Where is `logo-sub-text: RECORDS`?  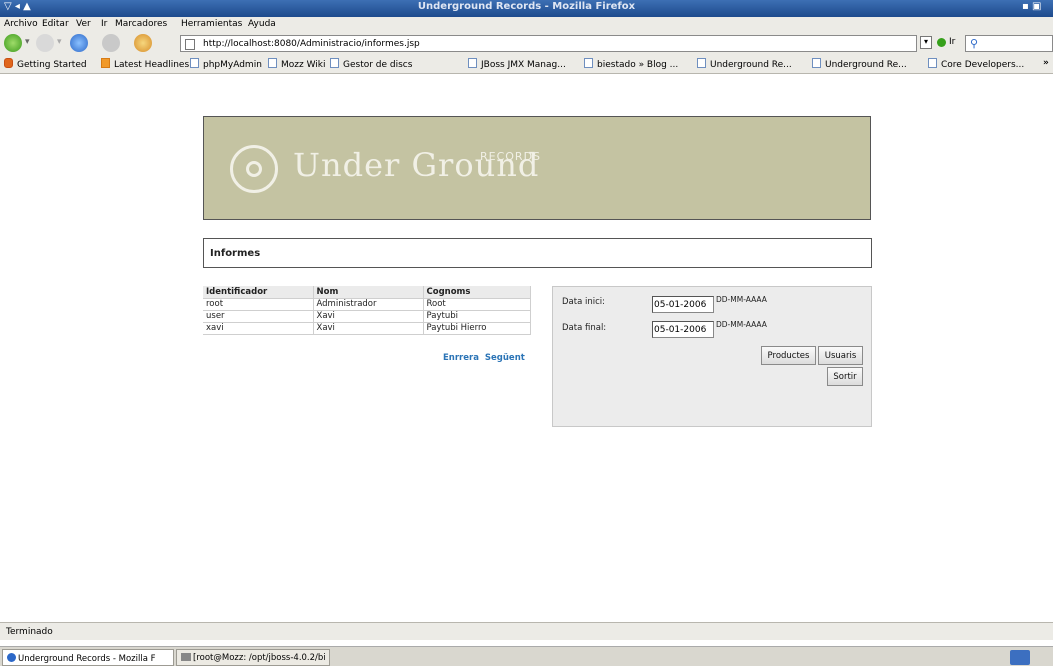
logo-sub-text: RECORDS is located at coordinates (511, 156).